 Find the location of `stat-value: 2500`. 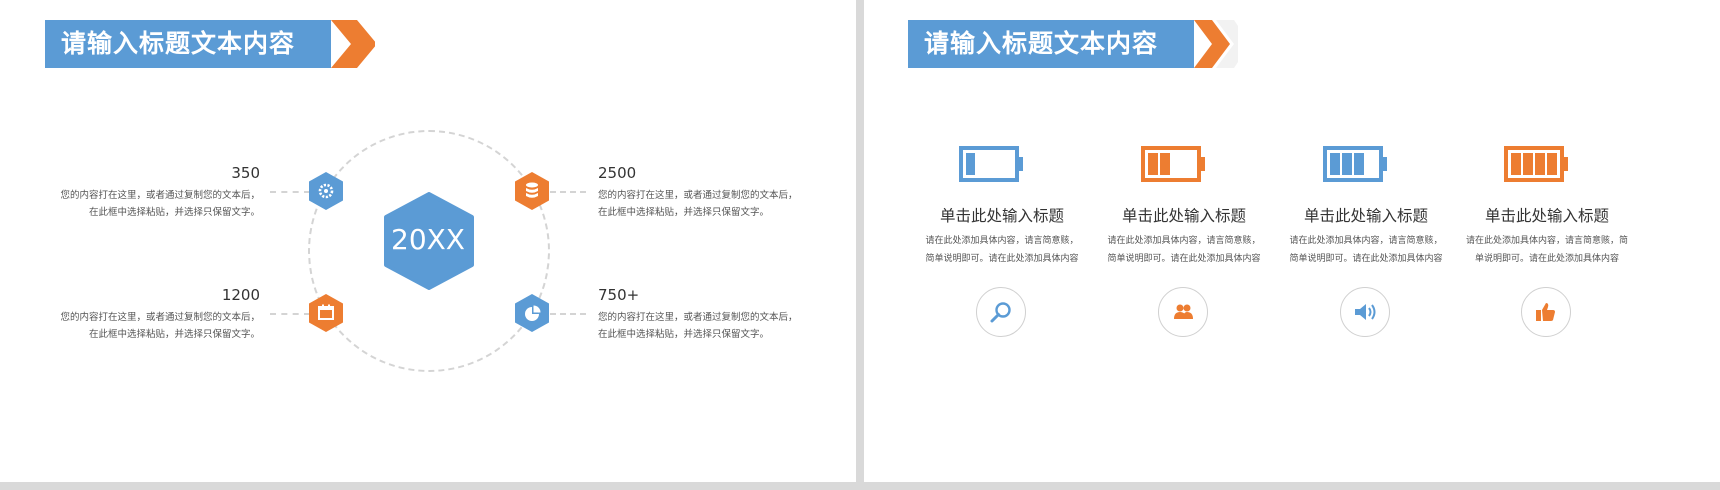

stat-value: 2500 is located at coordinates (617, 173).